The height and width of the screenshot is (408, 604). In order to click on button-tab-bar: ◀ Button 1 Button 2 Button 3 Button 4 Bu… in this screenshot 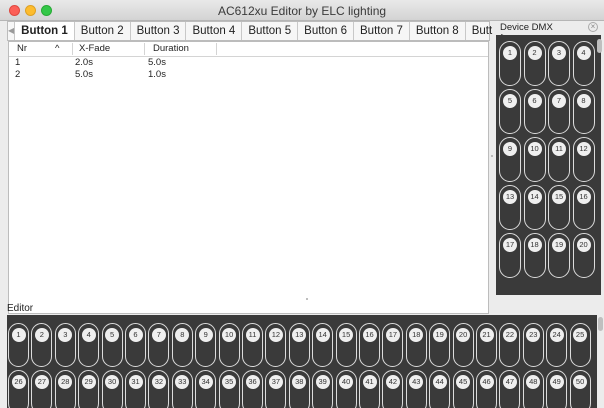, I will do `click(265, 31)`.